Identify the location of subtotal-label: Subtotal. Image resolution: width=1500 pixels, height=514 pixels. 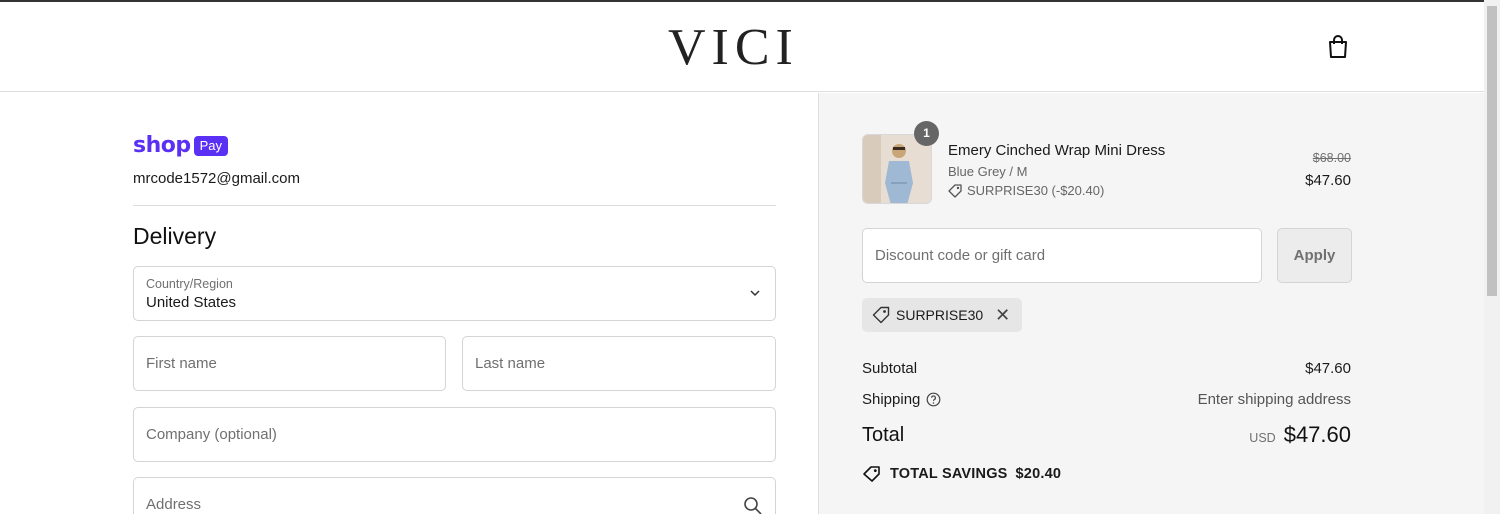
(890, 368).